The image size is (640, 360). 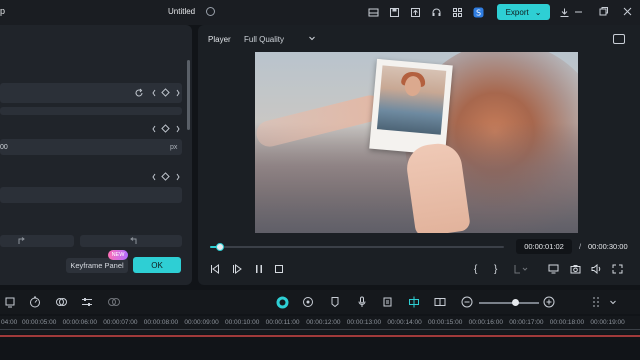 I want to click on save-icon, so click(x=394, y=12).